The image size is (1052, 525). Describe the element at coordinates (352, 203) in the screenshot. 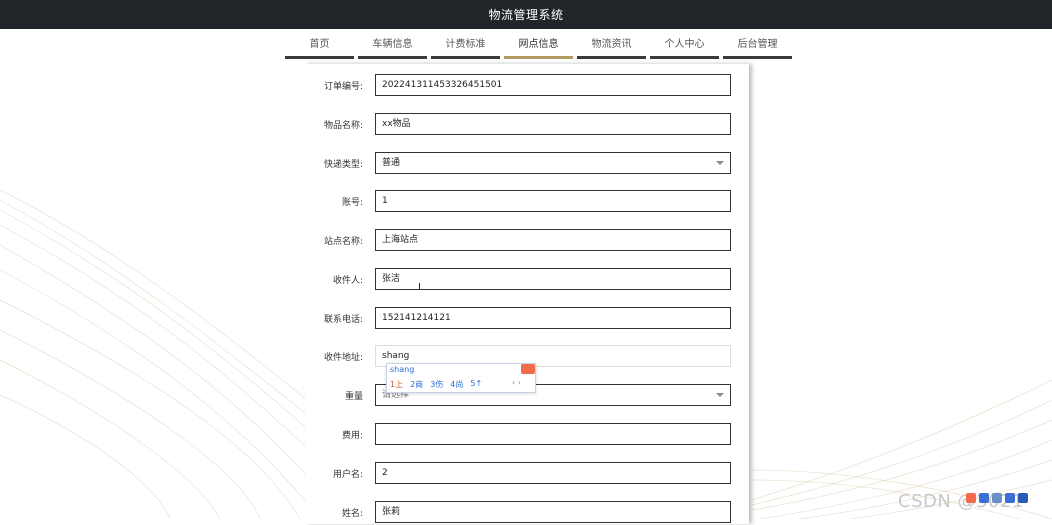

I see `account-label: 账号:` at that location.